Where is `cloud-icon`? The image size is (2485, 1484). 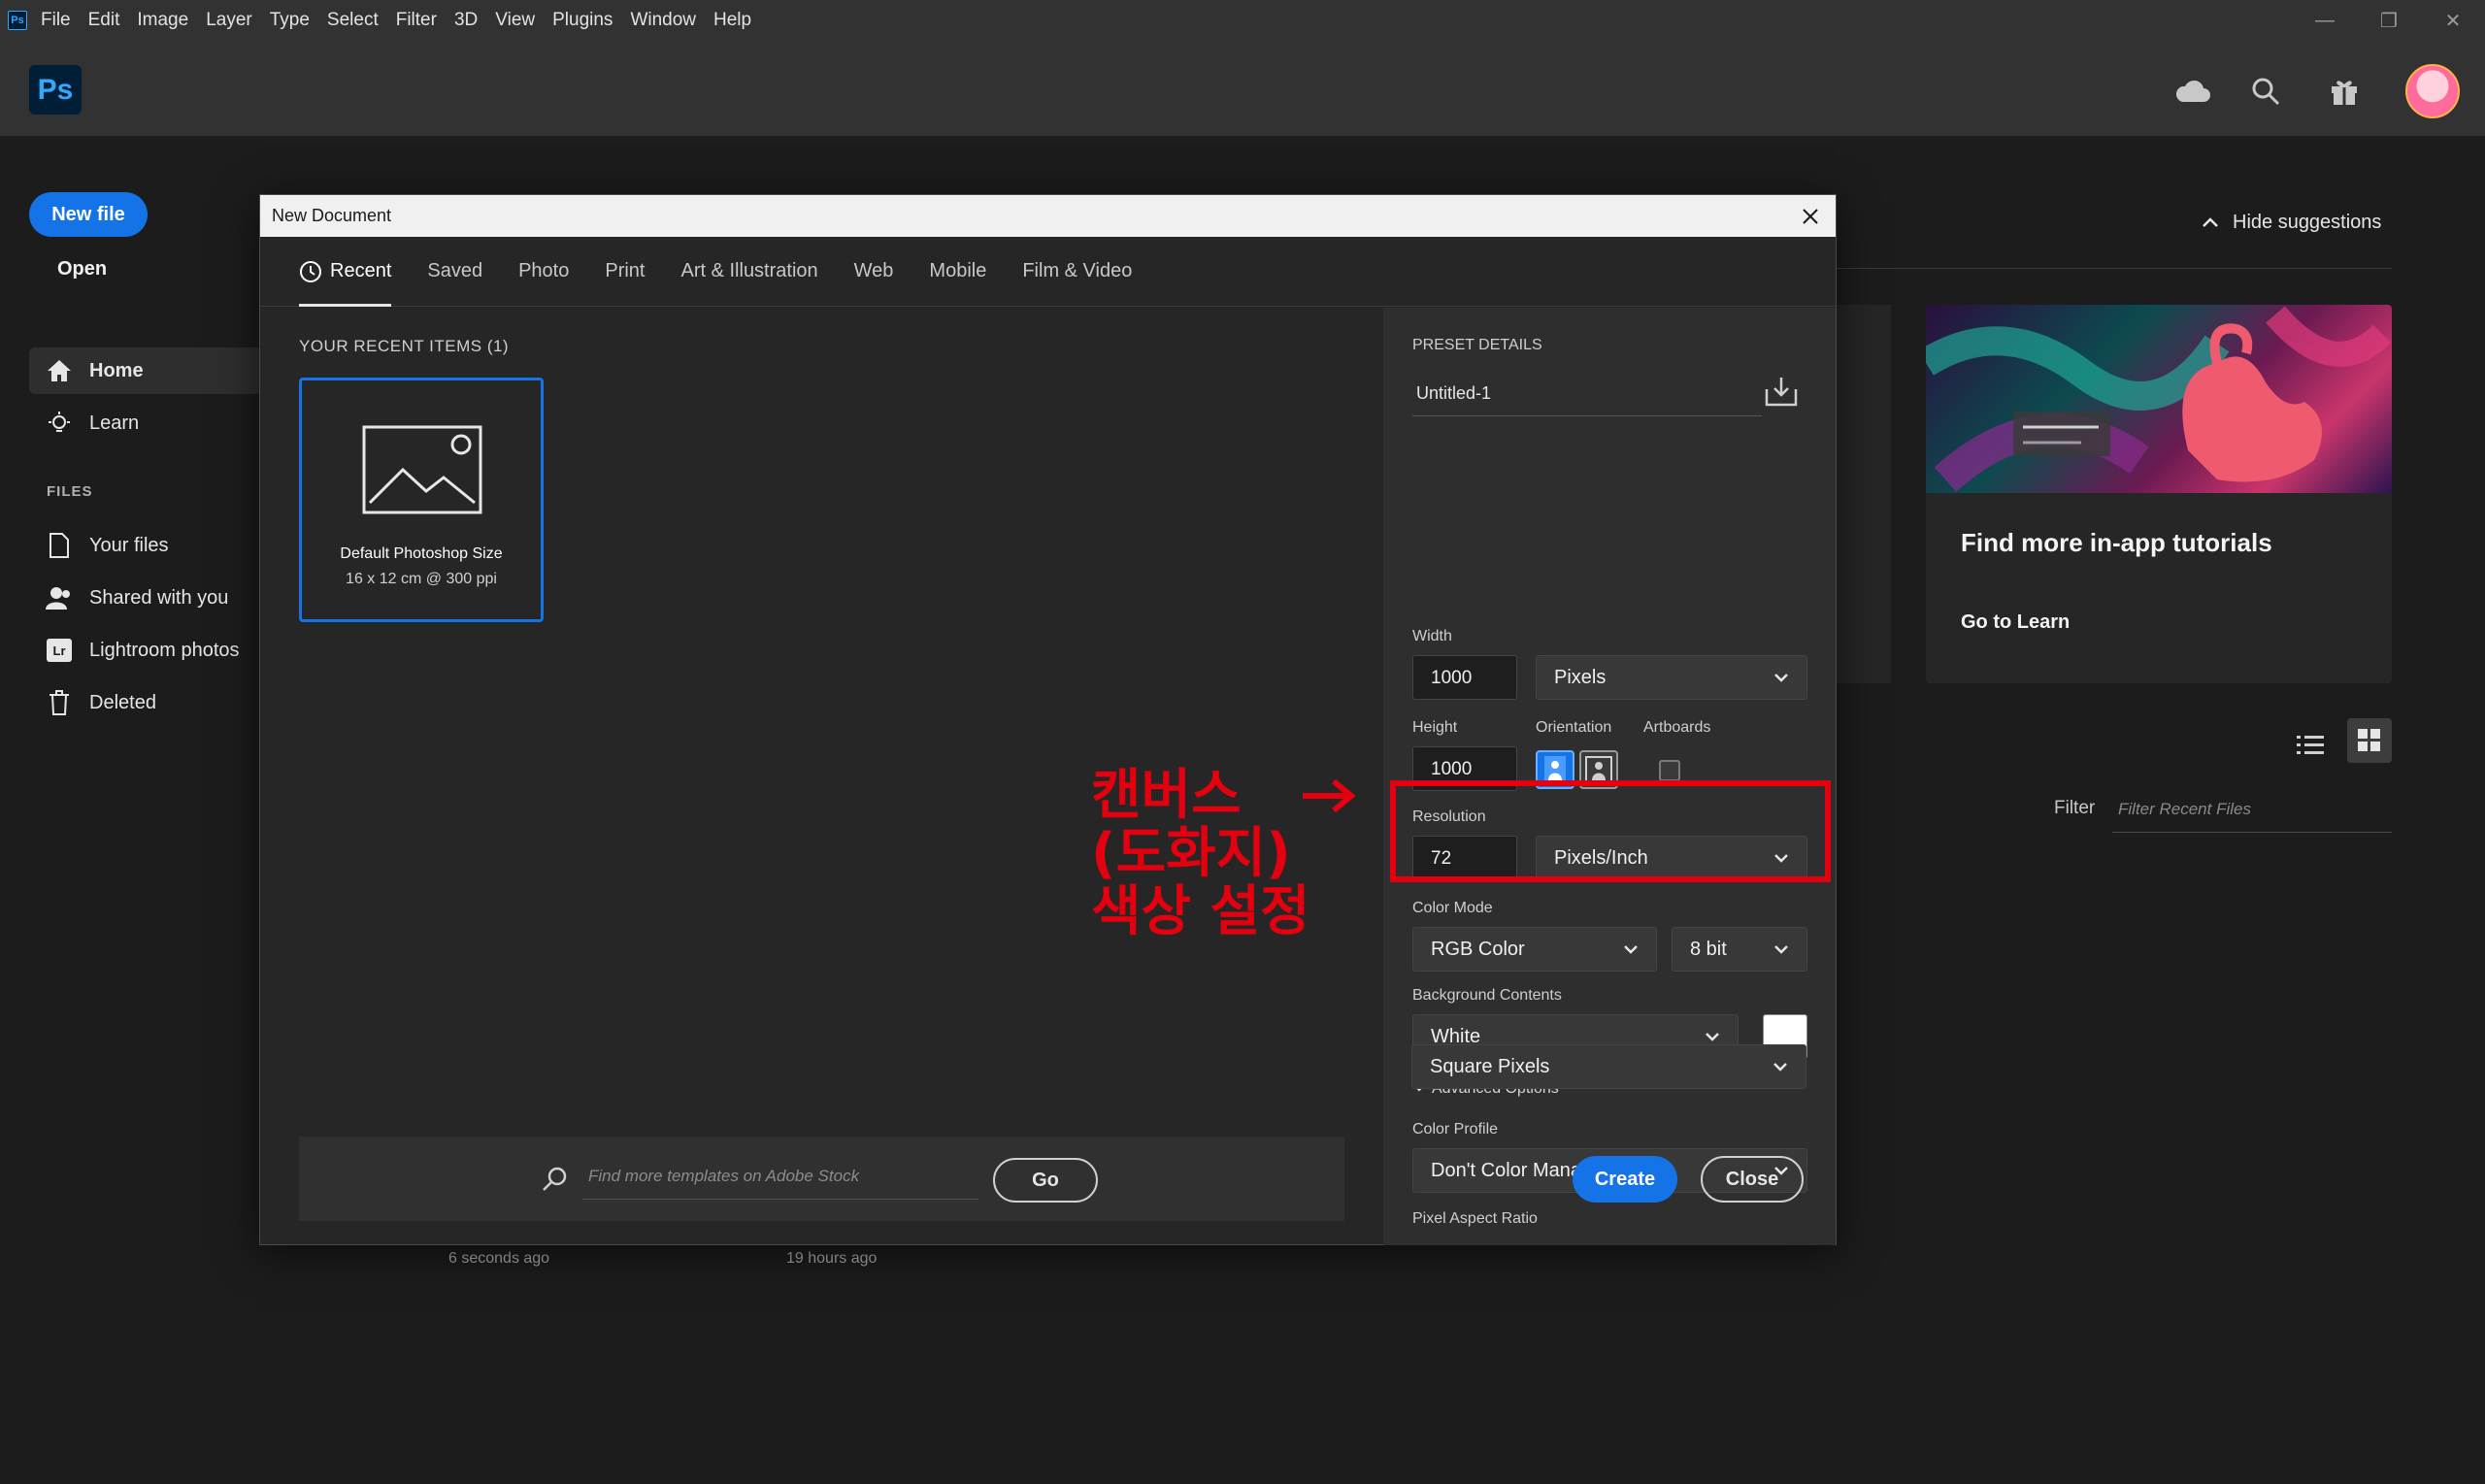
cloud-icon is located at coordinates (2193, 91).